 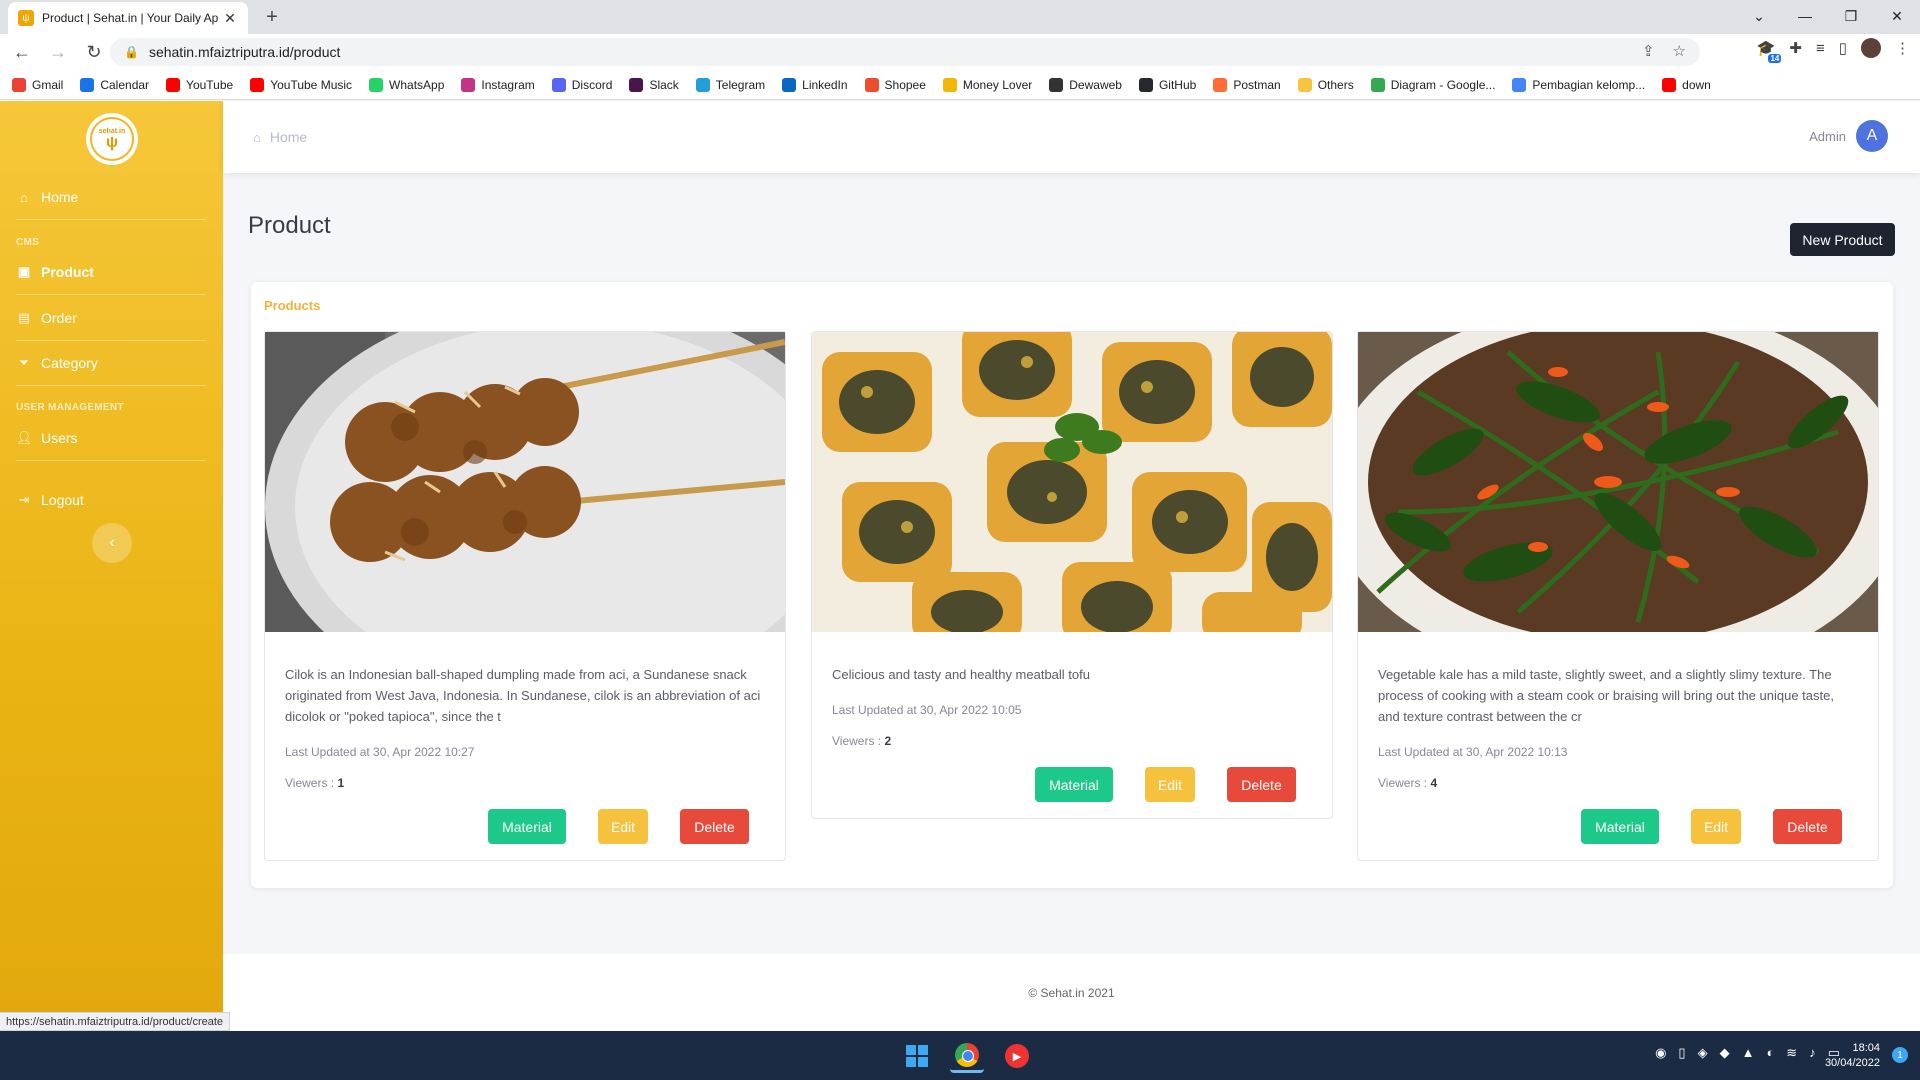 I want to click on bookmark-item: Discord, so click(x=582, y=84).